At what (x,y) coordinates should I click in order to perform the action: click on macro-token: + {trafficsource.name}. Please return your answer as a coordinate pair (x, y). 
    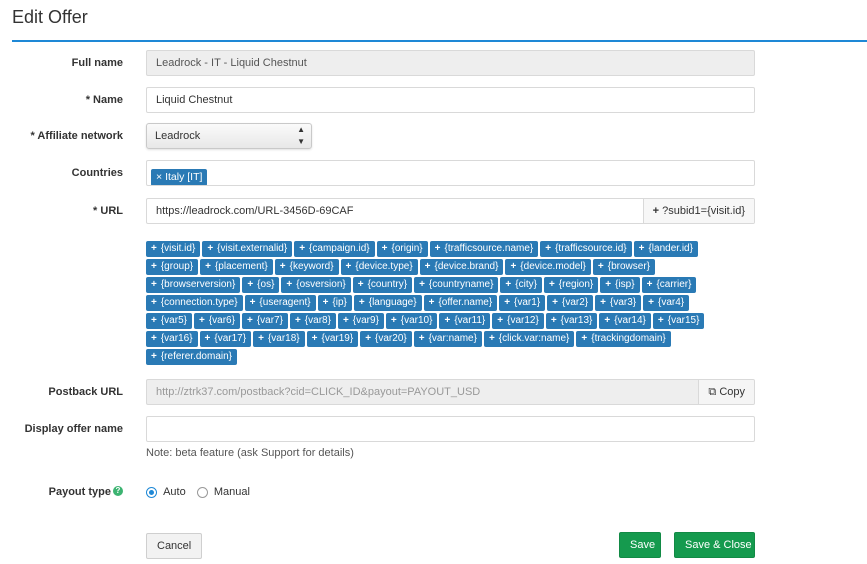
    Looking at the image, I should click on (484, 249).